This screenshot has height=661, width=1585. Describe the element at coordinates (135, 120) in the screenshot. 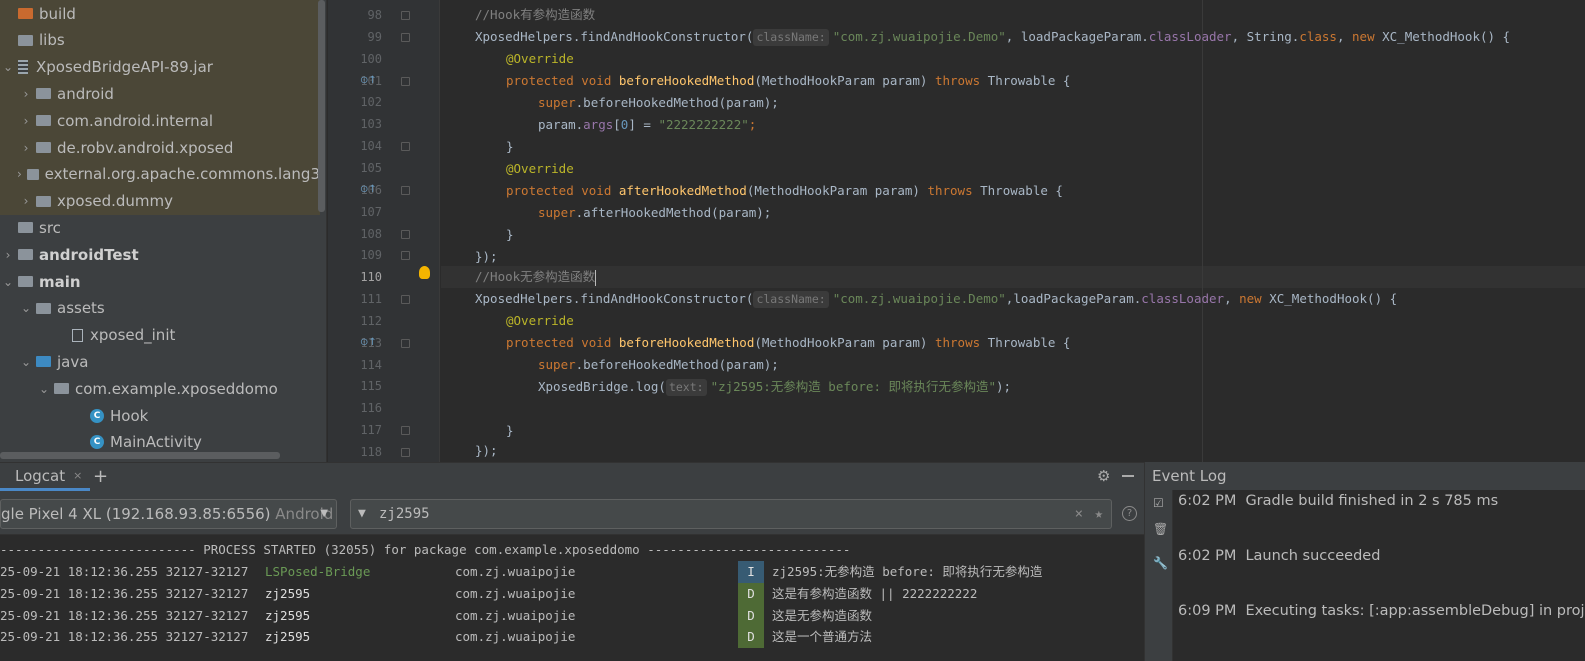

I see `tree-item-label: com.android.internal` at that location.